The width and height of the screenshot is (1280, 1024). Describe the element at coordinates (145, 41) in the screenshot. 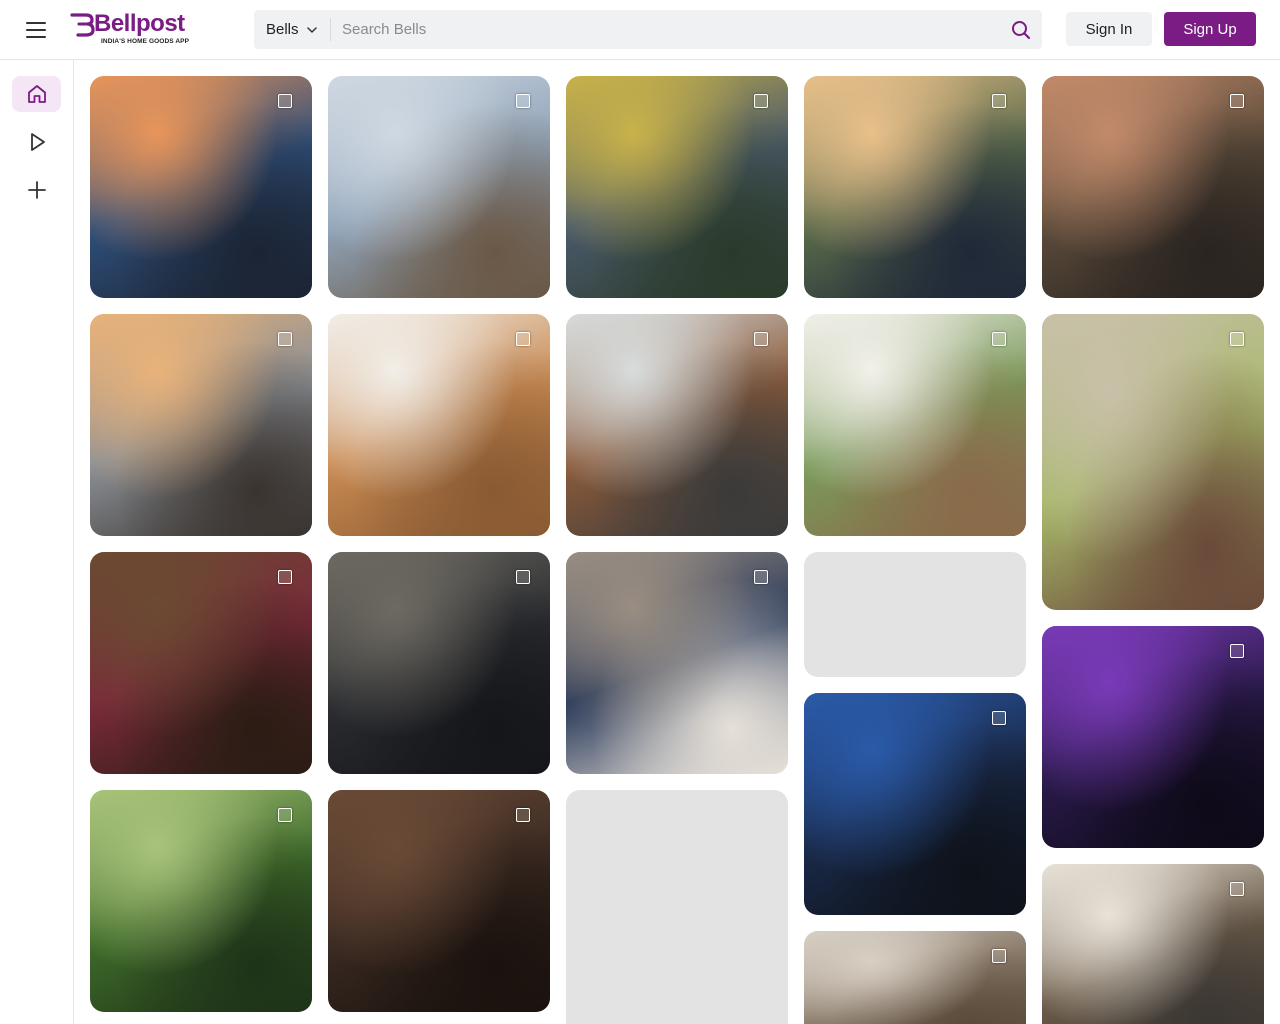

I see `brand-tagline: INDIA'S HOME GOODS APP` at that location.